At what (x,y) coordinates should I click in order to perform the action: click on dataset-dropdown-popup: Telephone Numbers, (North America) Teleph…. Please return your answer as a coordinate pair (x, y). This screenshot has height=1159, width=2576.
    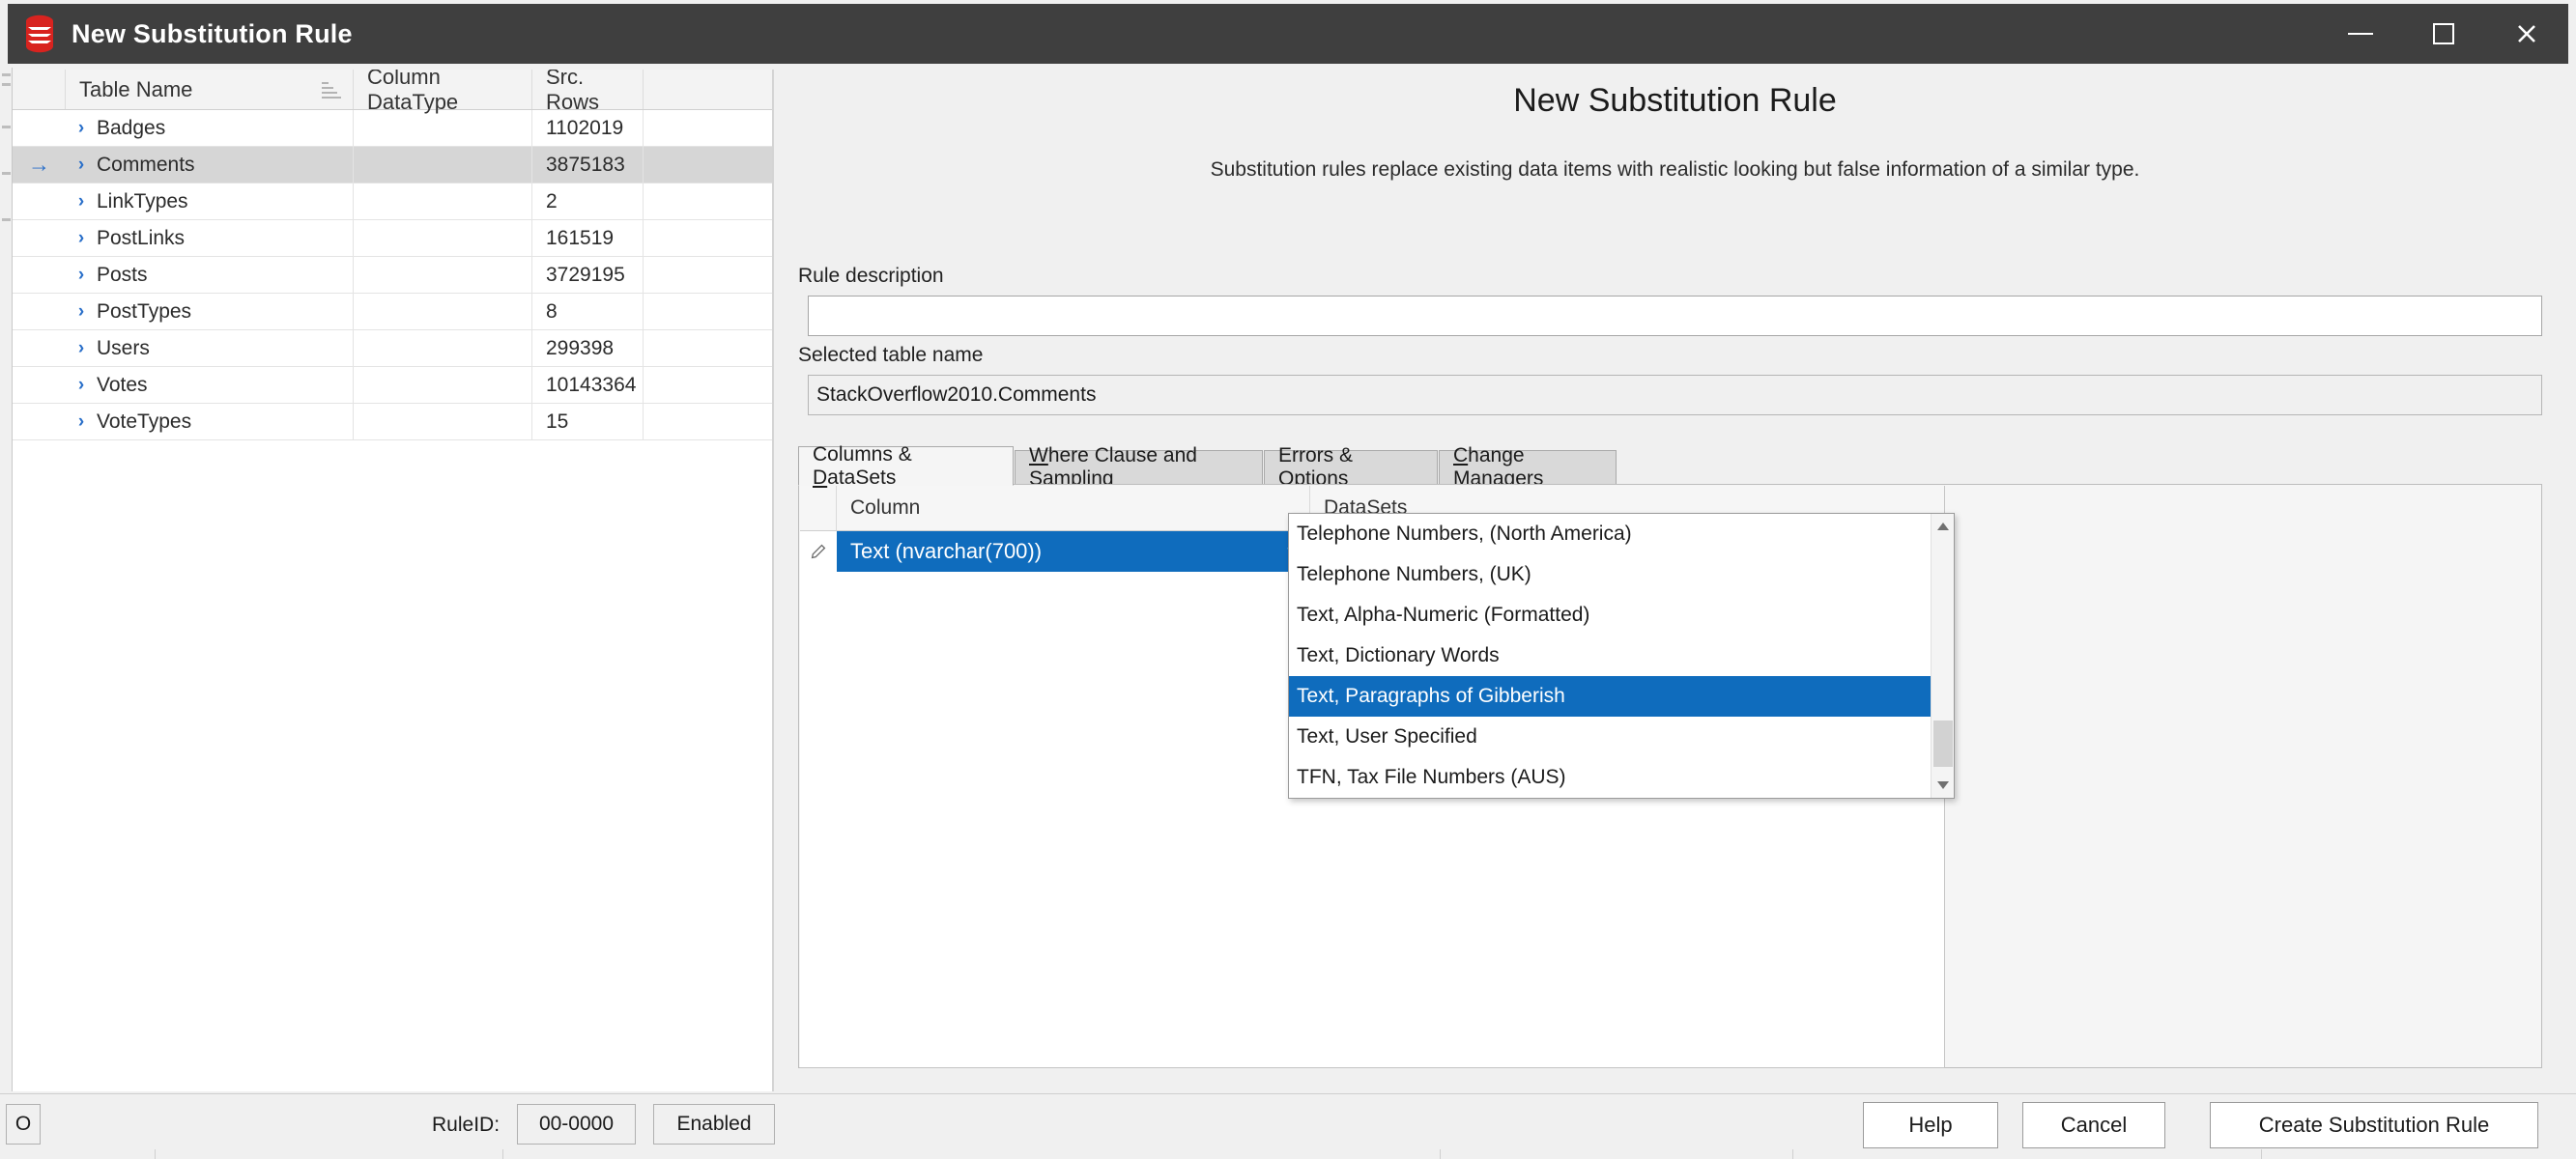
    Looking at the image, I should click on (1622, 656).